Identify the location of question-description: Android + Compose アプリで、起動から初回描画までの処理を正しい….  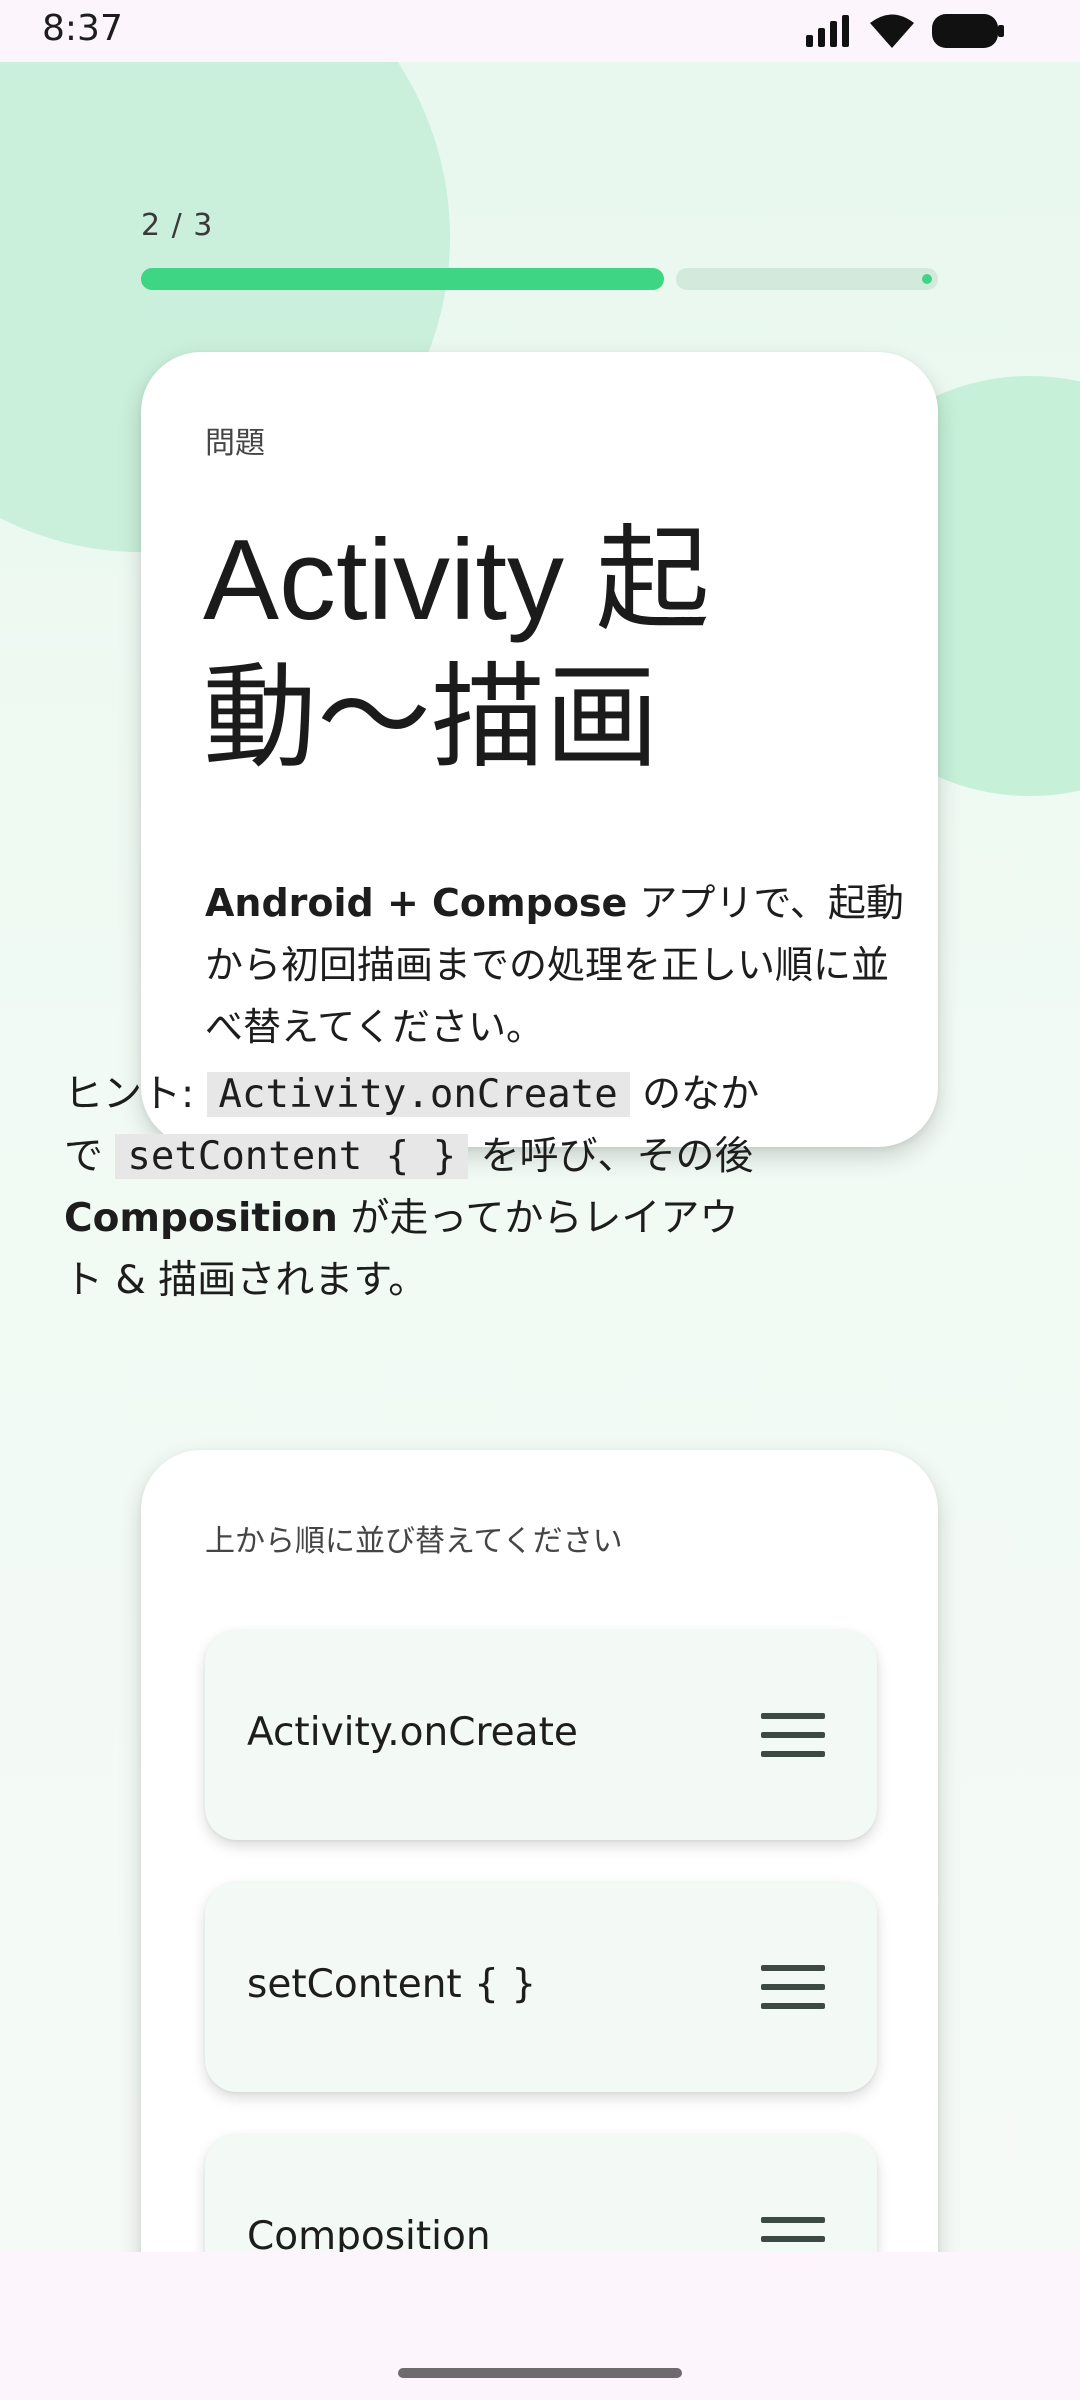
(555, 965).